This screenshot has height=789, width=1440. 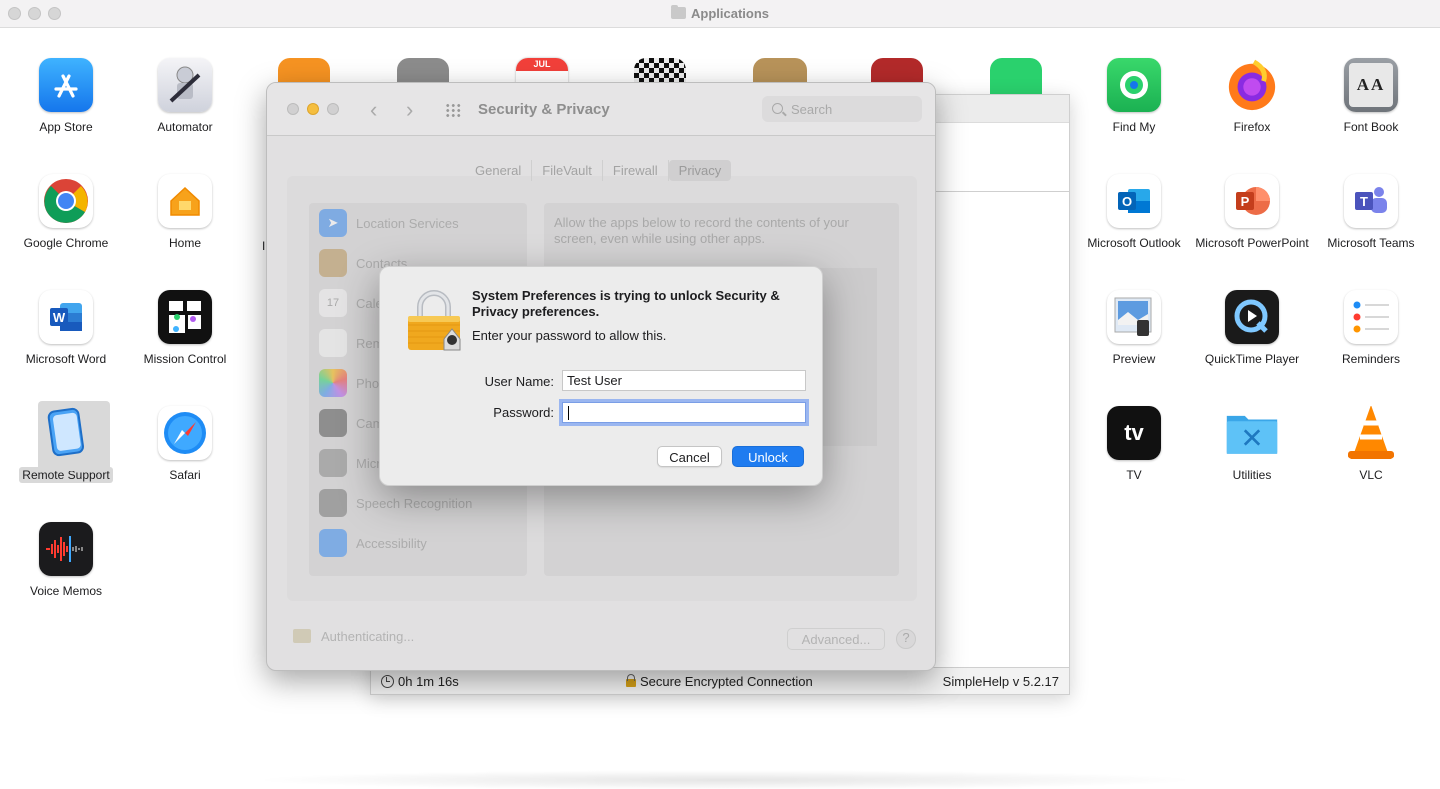 I want to click on connection-status: Secure Encrypted Connection, so click(x=719, y=681).